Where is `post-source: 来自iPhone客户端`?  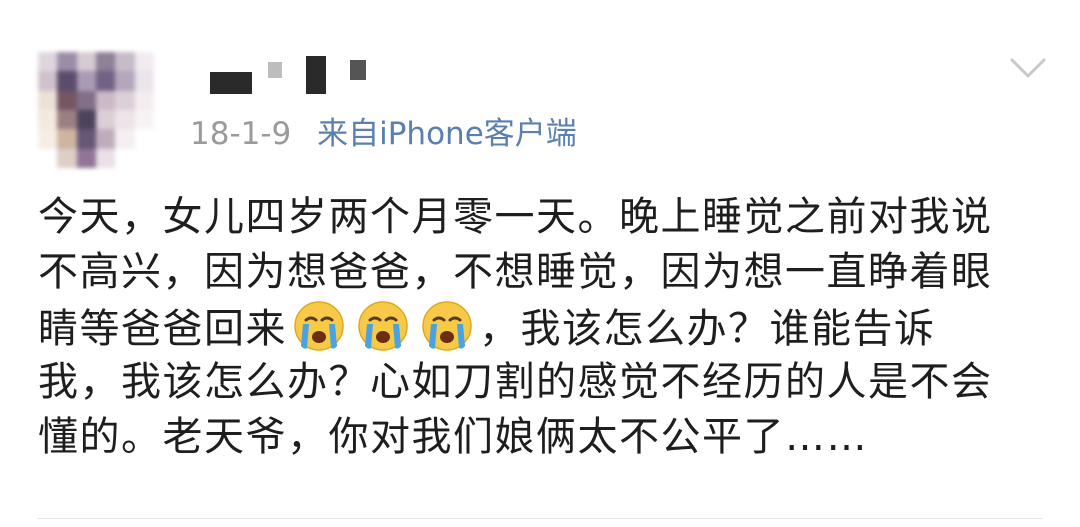
post-source: 来自iPhone客户端 is located at coordinates (447, 134).